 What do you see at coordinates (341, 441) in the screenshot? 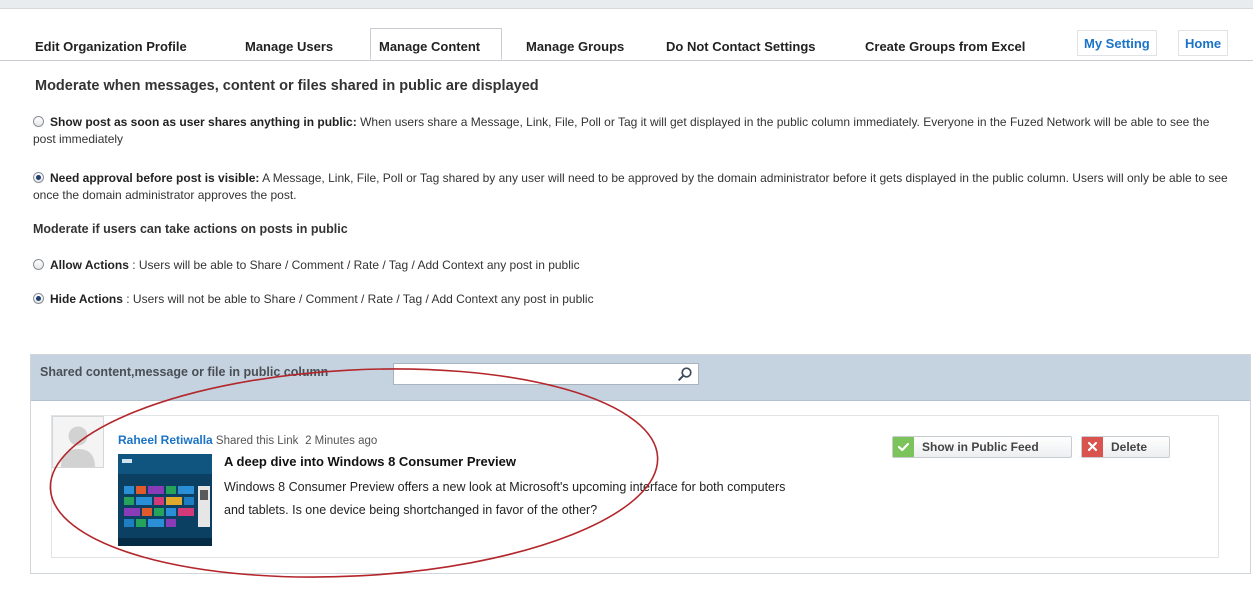
I see `post-time: 2 Minutes ago` at bounding box center [341, 441].